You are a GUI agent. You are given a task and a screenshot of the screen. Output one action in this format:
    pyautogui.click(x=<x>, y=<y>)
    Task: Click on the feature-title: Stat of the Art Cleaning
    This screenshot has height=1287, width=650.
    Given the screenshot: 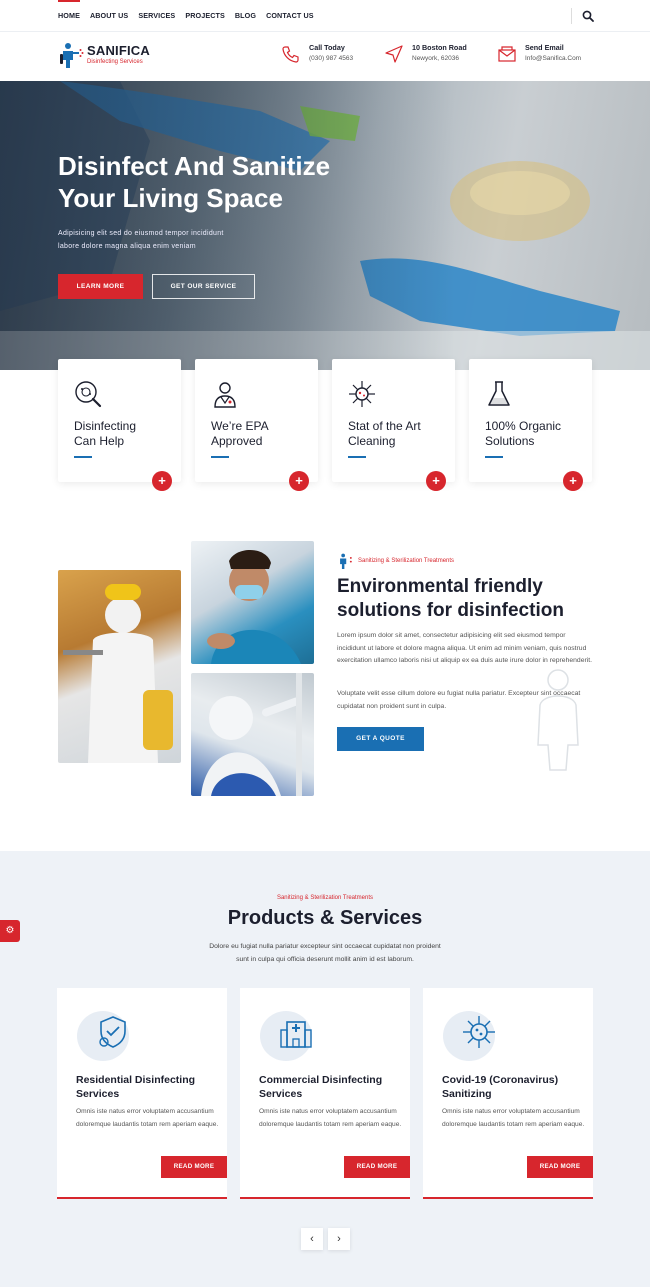 What is the action you would take?
    pyautogui.click(x=398, y=434)
    